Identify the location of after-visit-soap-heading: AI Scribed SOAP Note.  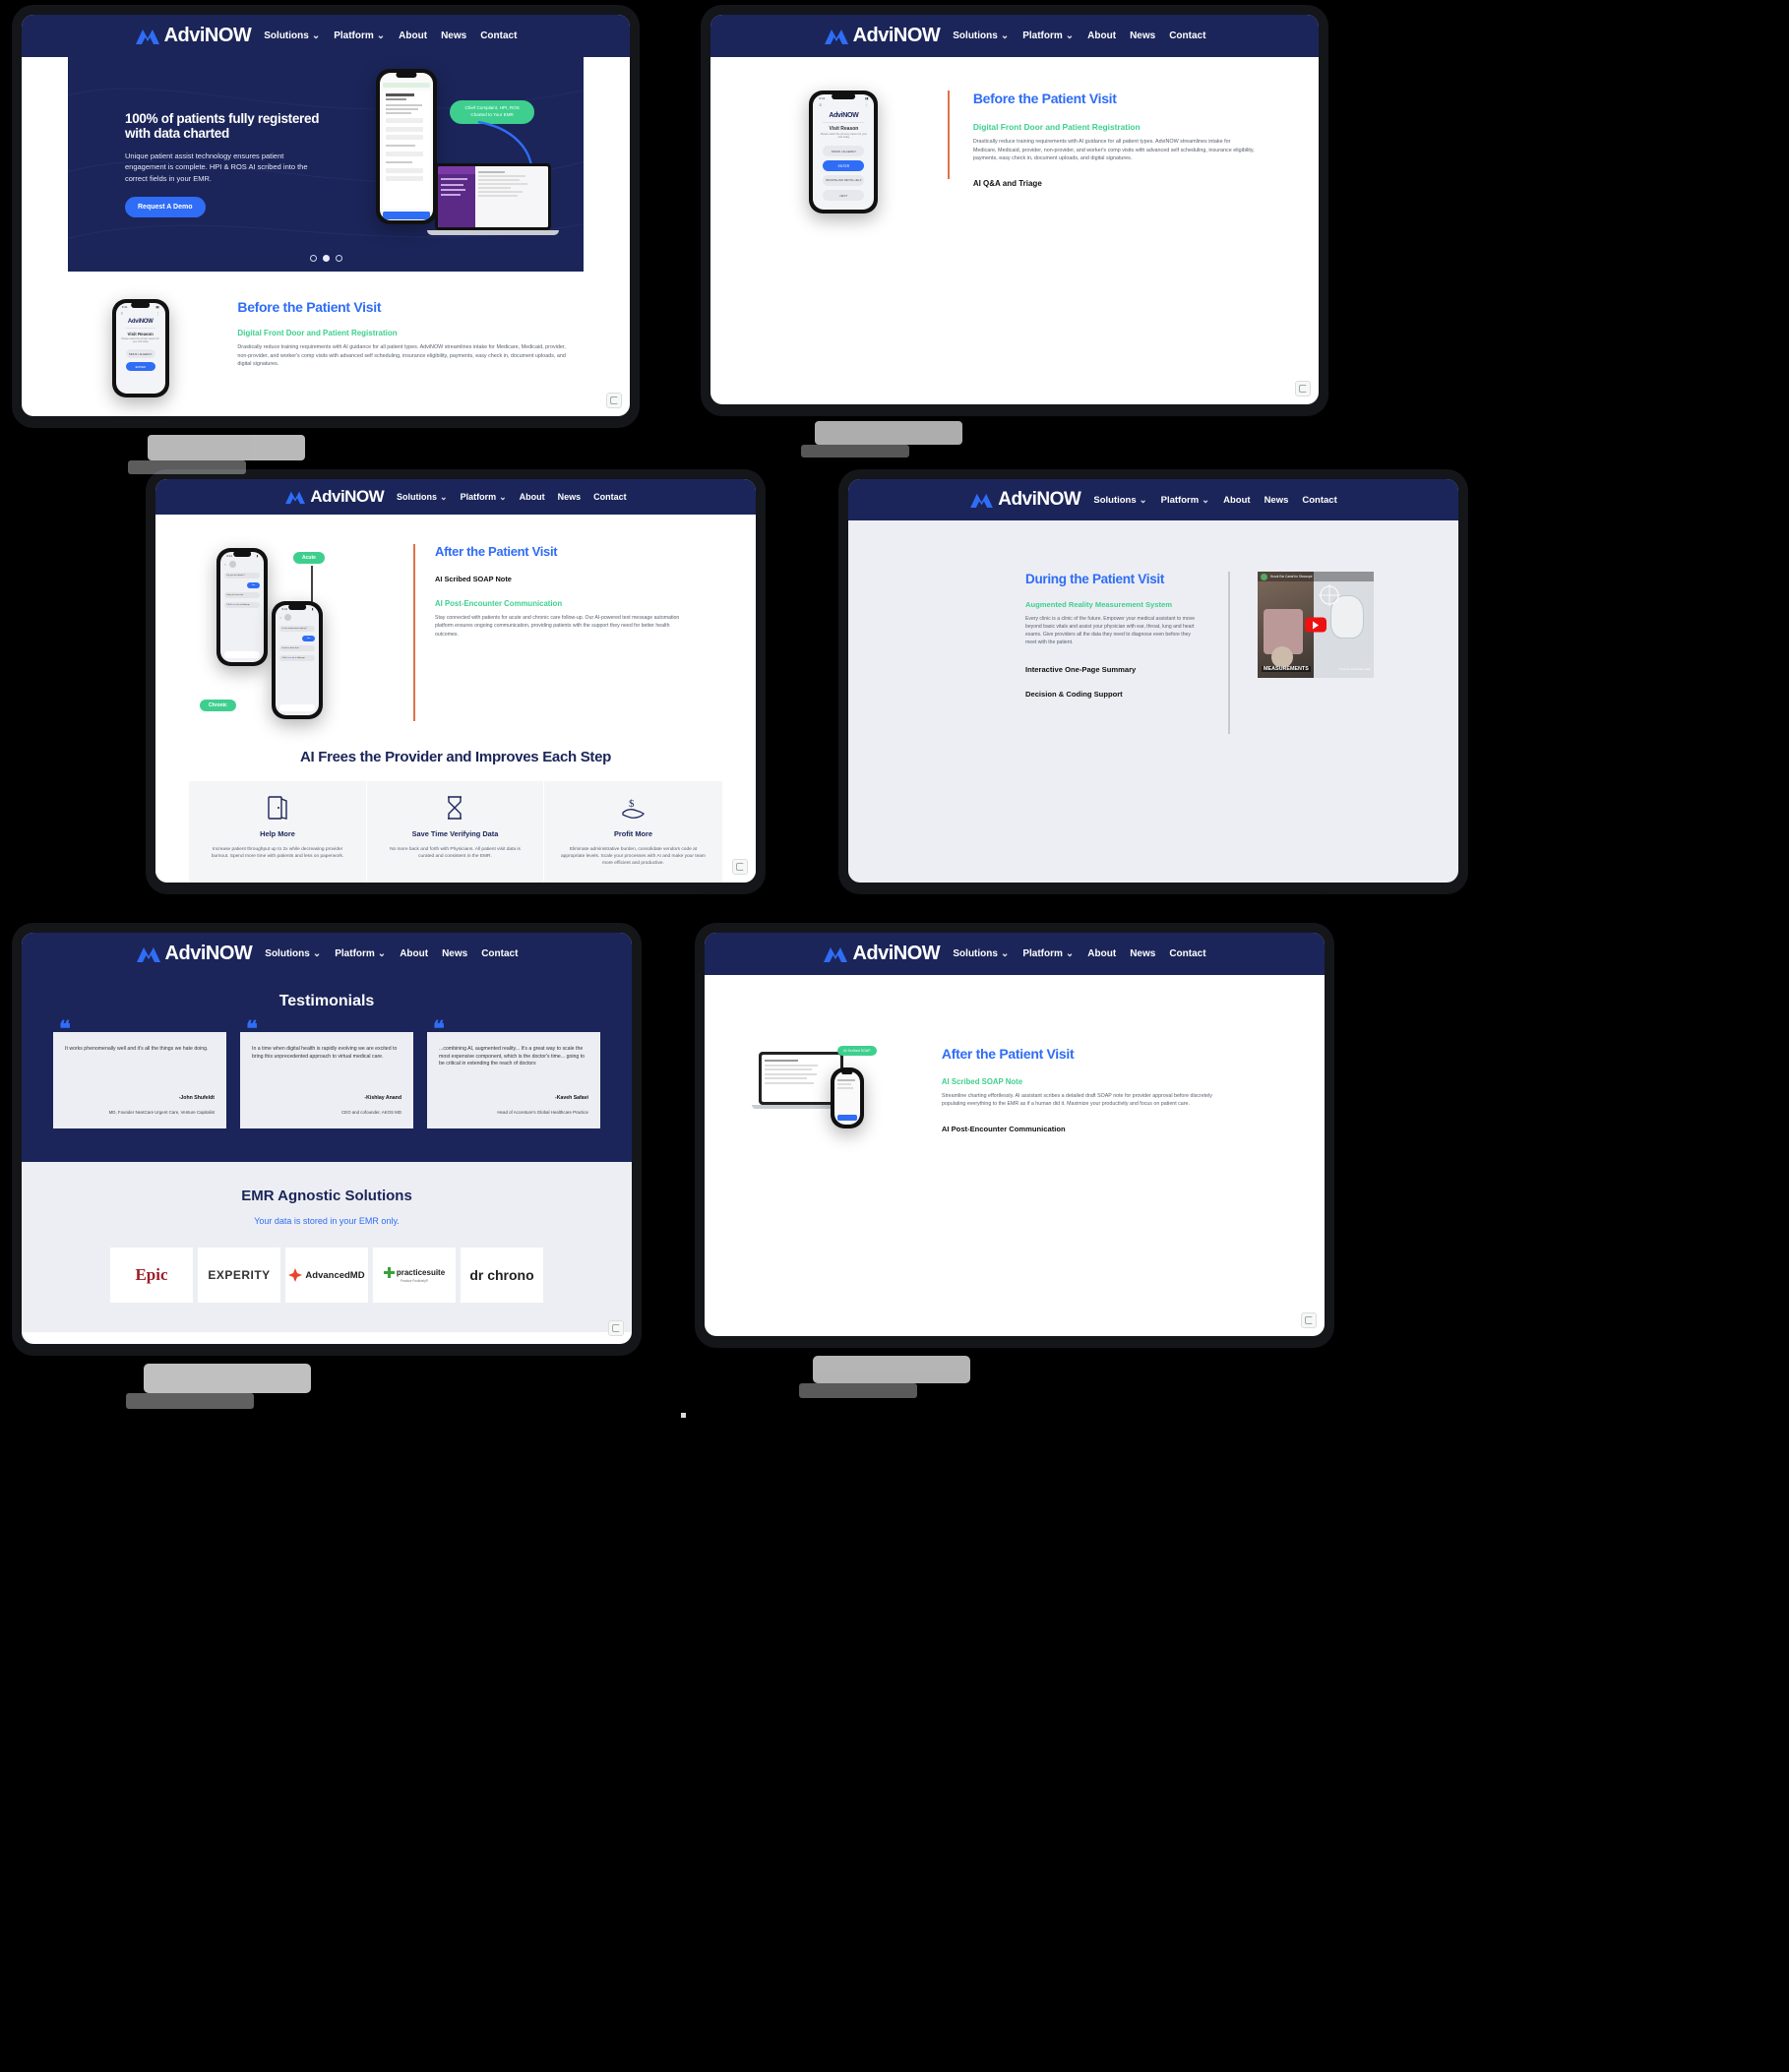
(982, 1081).